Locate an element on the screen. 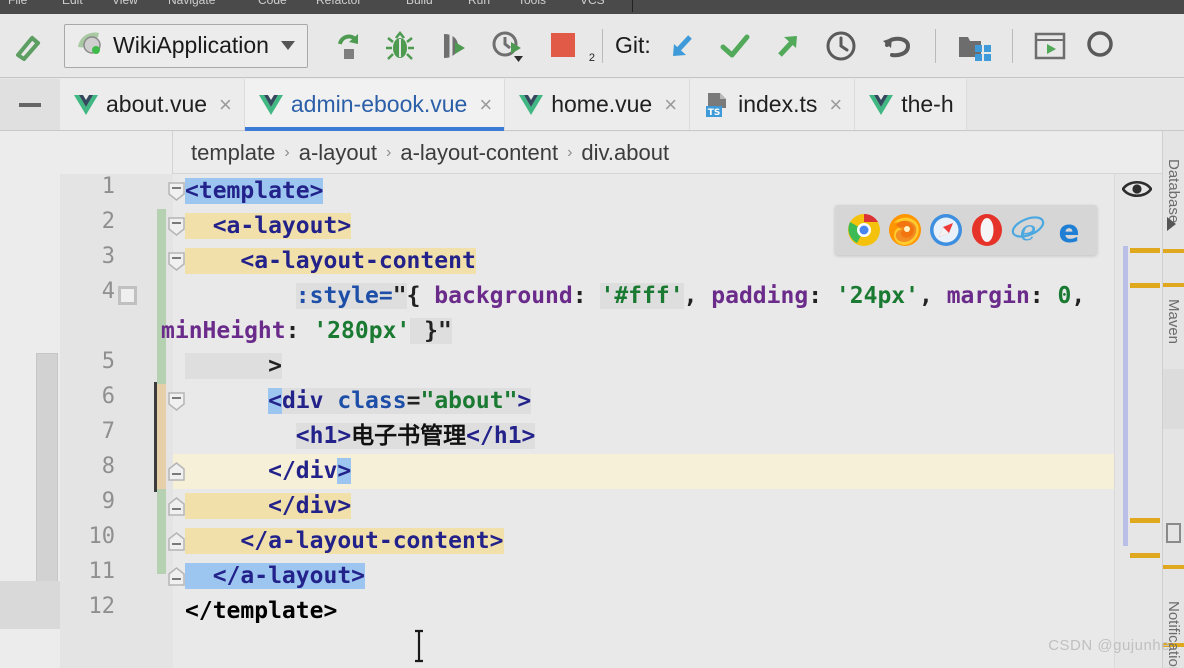  menu-item-view: View is located at coordinates (125, 3).